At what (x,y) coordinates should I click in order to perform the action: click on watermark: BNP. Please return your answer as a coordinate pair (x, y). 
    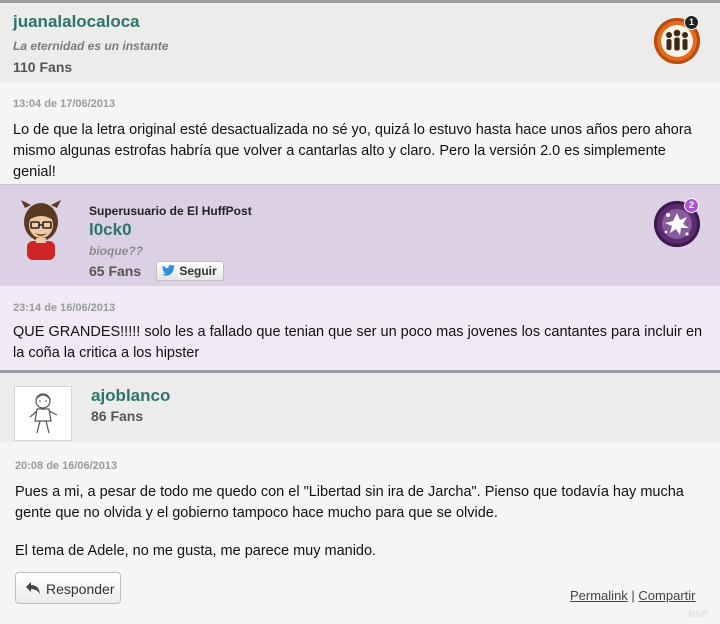
    Looking at the image, I should click on (699, 614).